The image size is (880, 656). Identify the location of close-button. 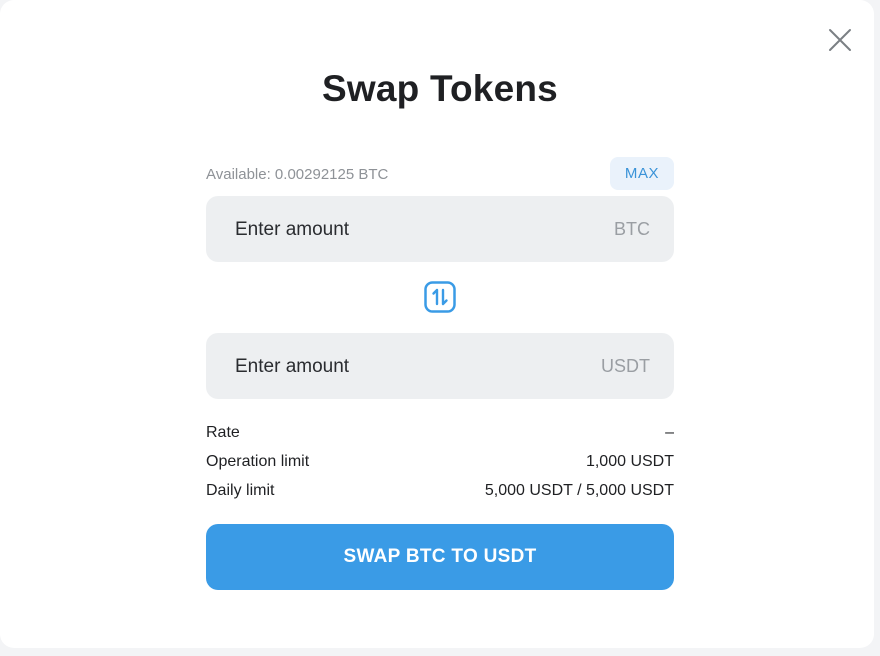
(840, 40).